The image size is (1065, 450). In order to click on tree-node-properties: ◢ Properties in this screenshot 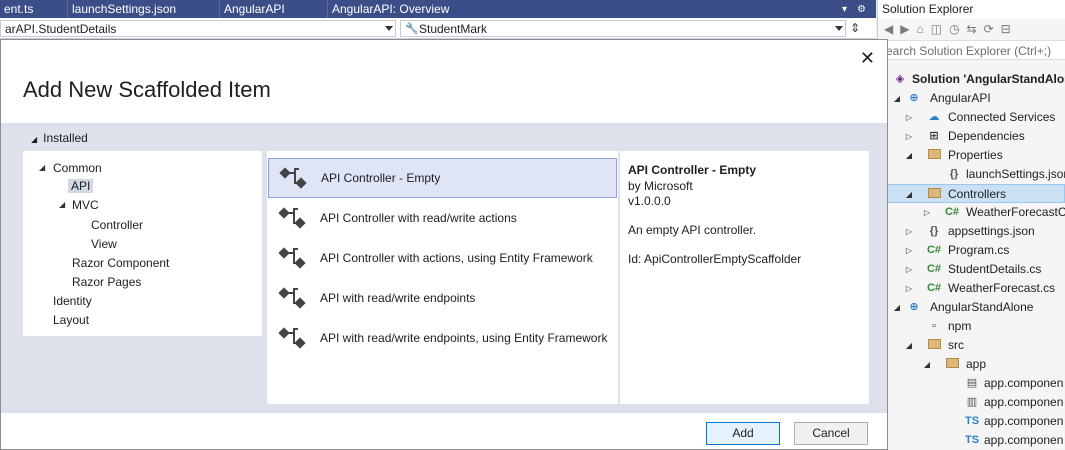, I will do `click(971, 155)`.